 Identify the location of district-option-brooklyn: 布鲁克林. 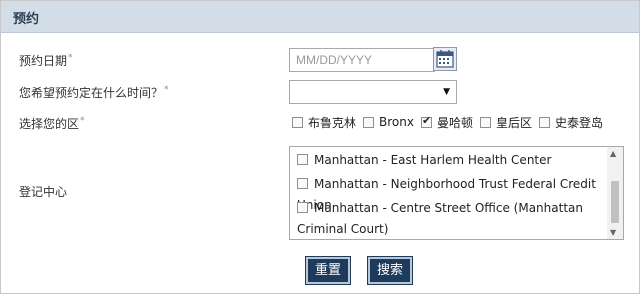
(324, 122).